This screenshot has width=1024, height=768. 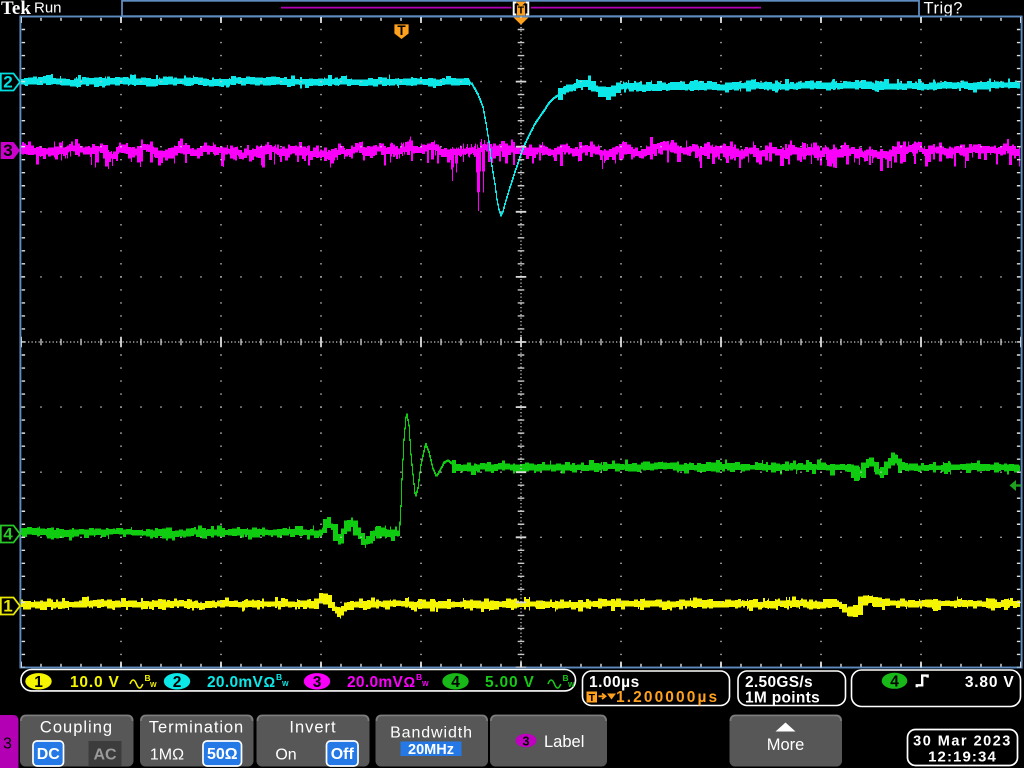 I want to click on svg-text: Label, so click(x=564, y=742).